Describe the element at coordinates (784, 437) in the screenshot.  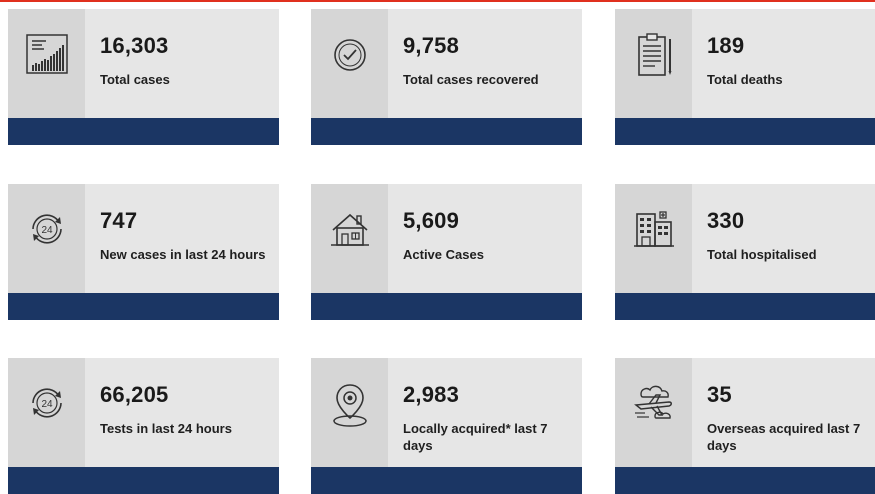
I see `stat-label: Overseas acquired last 7 days` at that location.